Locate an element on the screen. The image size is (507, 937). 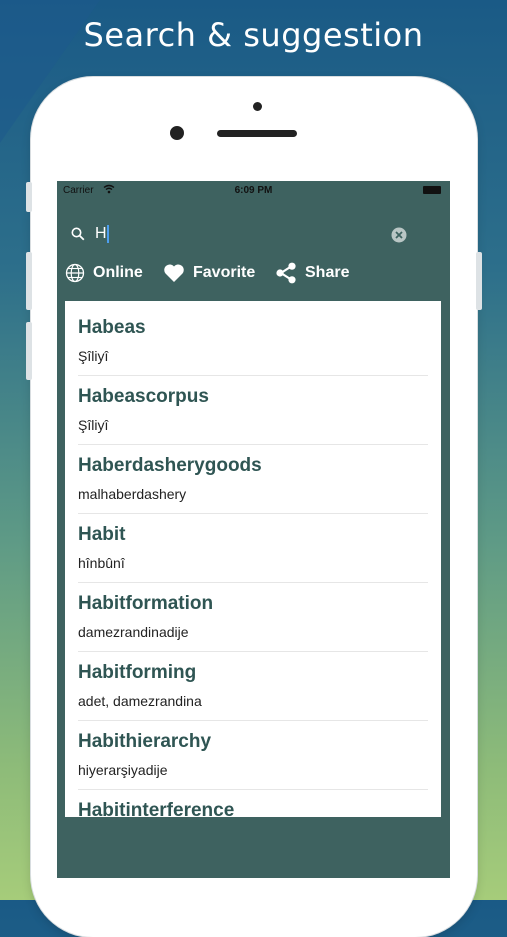
power-button is located at coordinates (479, 281).